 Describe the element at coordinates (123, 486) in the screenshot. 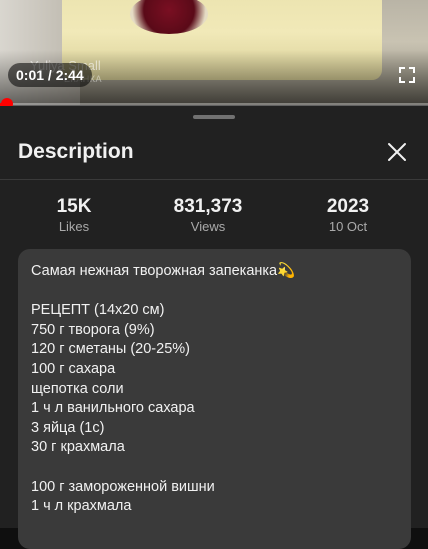

I see `description-line: 100 г замороженной вишни` at that location.